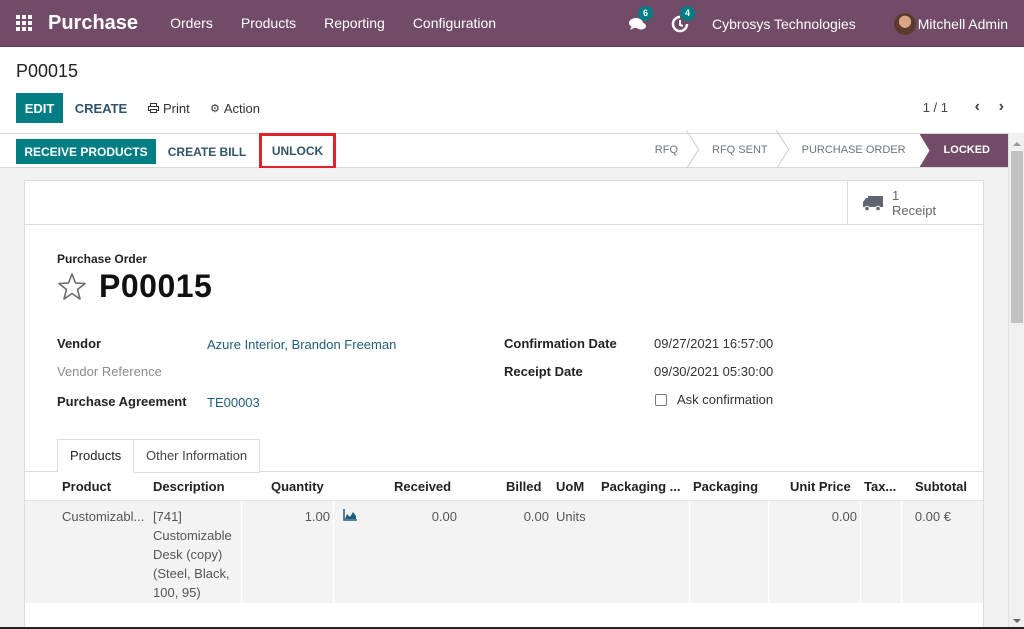 Image resolution: width=1024 pixels, height=629 pixels. I want to click on activities-button: 4, so click(683, 19).